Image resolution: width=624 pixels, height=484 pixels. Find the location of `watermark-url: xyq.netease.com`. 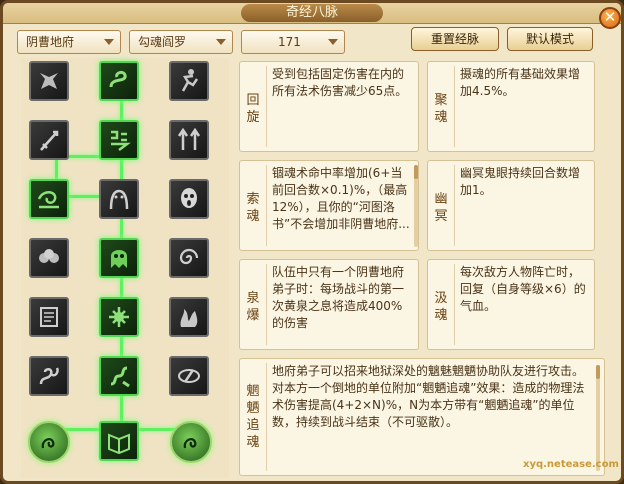

watermark-url: xyq.netease.com is located at coordinates (571, 464).